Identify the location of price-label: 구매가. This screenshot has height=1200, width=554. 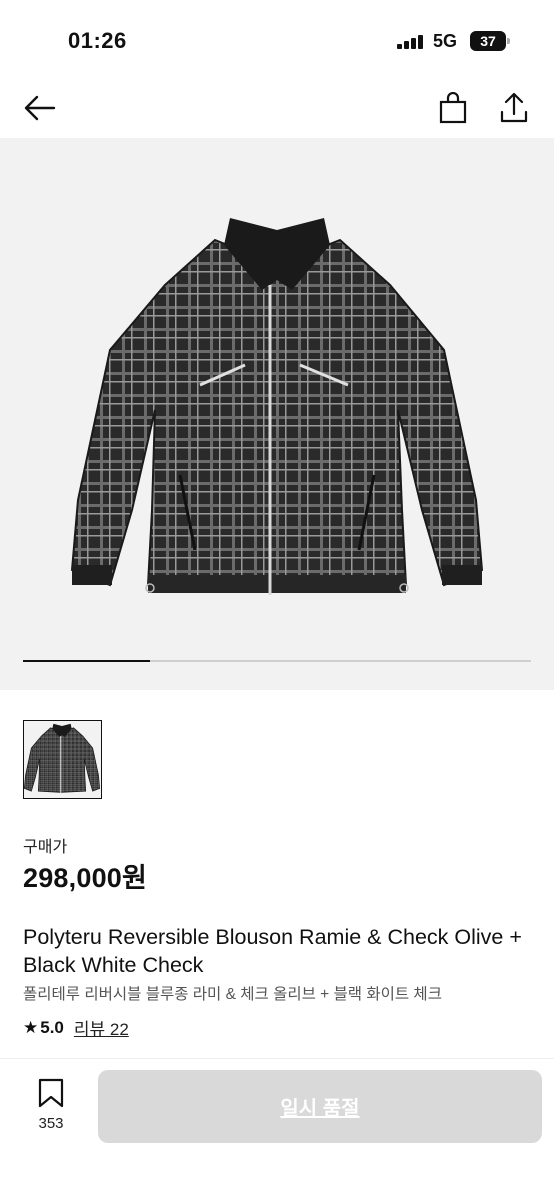
(45, 847).